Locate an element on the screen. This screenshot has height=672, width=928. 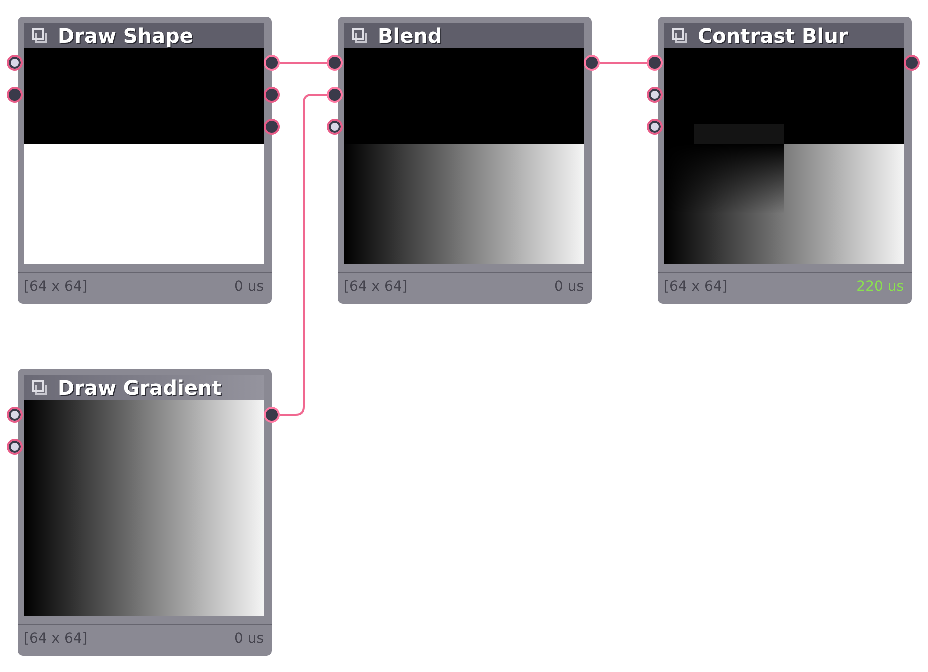
node-title: Draw Shape is located at coordinates (126, 36).